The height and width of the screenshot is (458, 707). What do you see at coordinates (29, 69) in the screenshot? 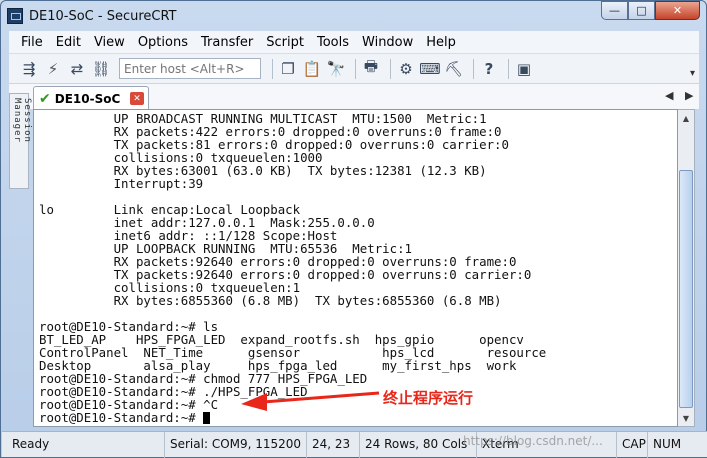
I see `connect-icon: ⇶` at bounding box center [29, 69].